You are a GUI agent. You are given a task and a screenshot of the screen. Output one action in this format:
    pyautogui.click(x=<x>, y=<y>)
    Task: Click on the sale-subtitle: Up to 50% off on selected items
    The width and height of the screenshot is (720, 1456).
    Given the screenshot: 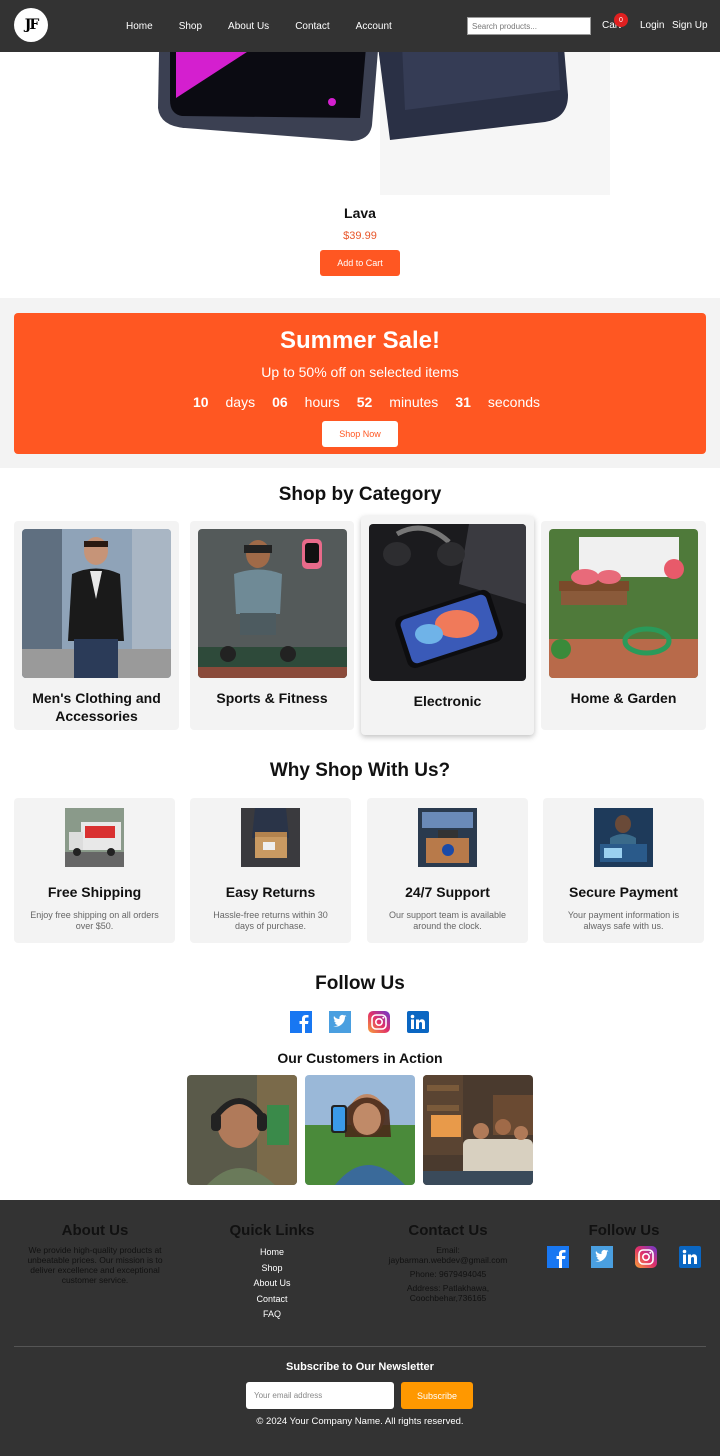 What is the action you would take?
    pyautogui.click(x=360, y=372)
    